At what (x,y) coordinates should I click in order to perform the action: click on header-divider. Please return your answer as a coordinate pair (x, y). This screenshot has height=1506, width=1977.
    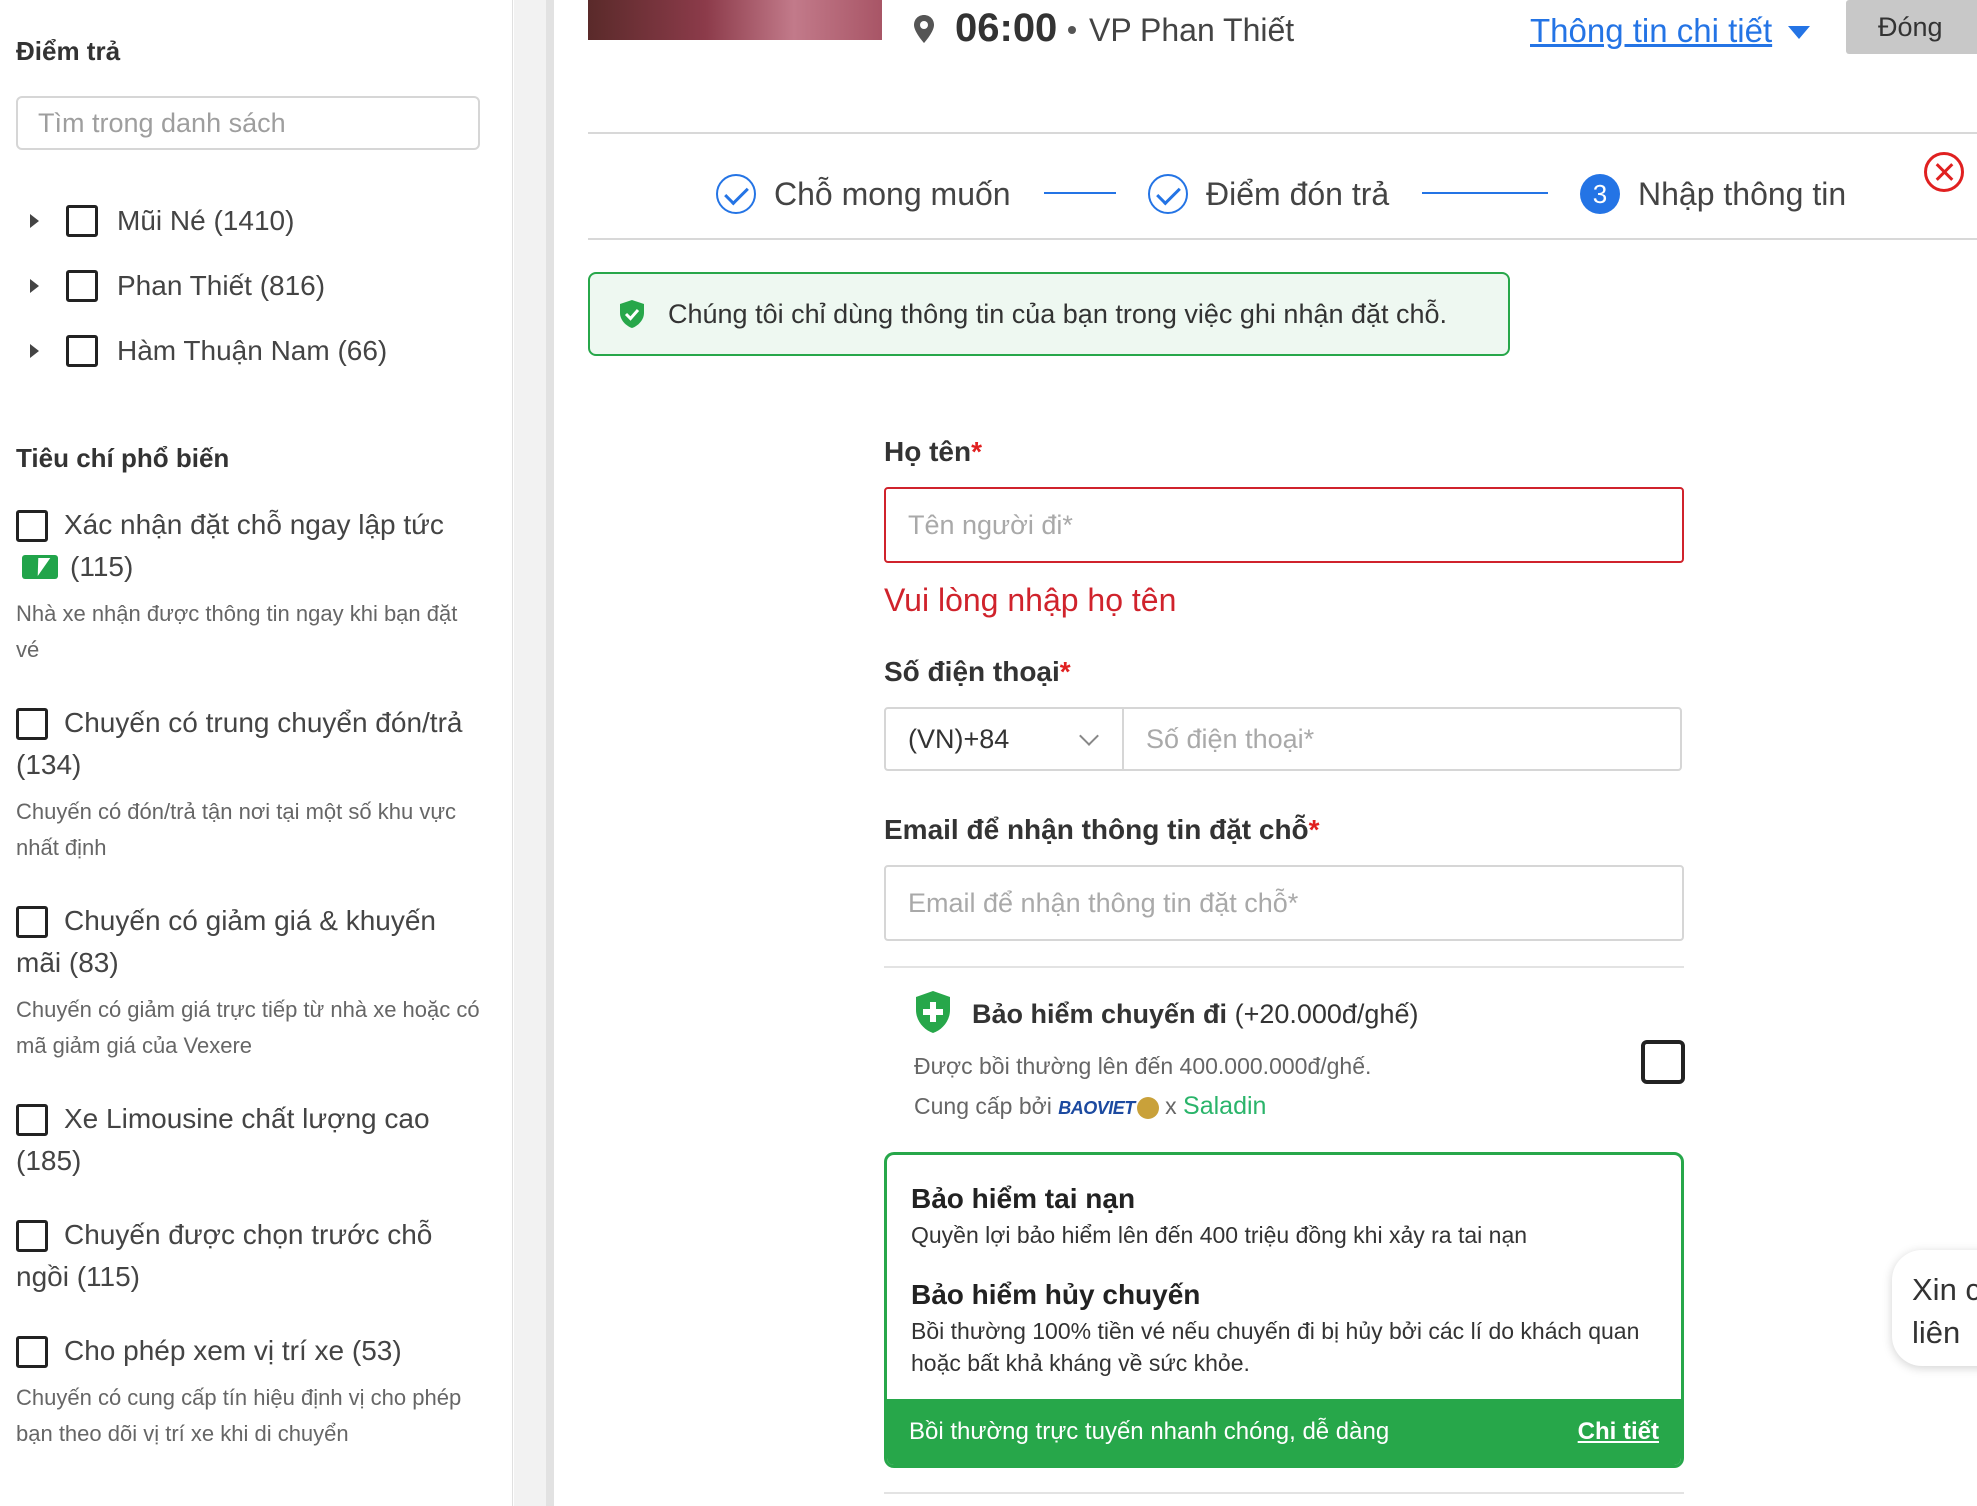
    Looking at the image, I should click on (1282, 133).